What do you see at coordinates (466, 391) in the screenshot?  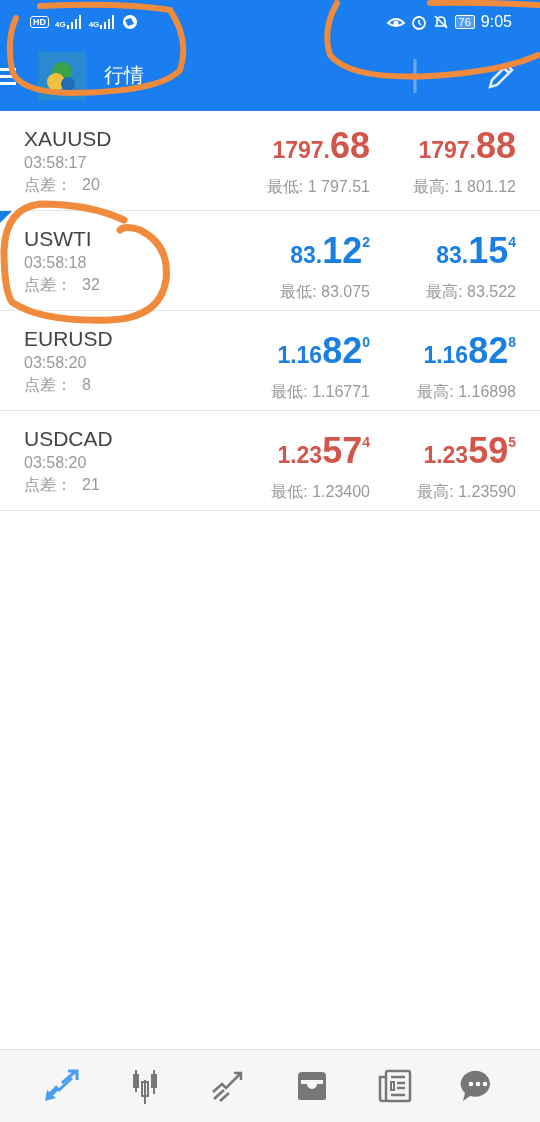 I see `high-price: 最高: 1.16898` at bounding box center [466, 391].